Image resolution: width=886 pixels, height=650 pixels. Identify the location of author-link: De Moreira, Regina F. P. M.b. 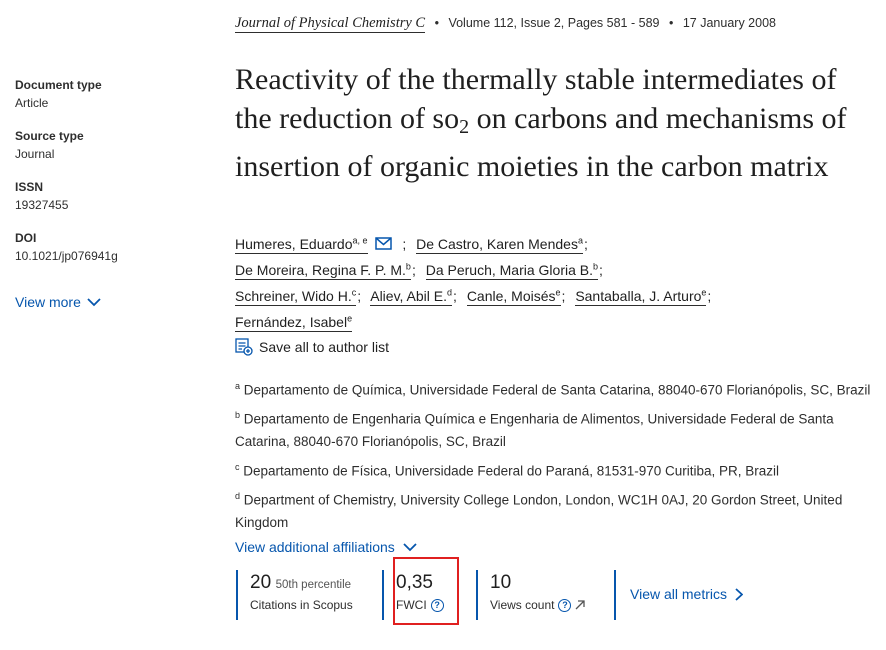
(323, 270).